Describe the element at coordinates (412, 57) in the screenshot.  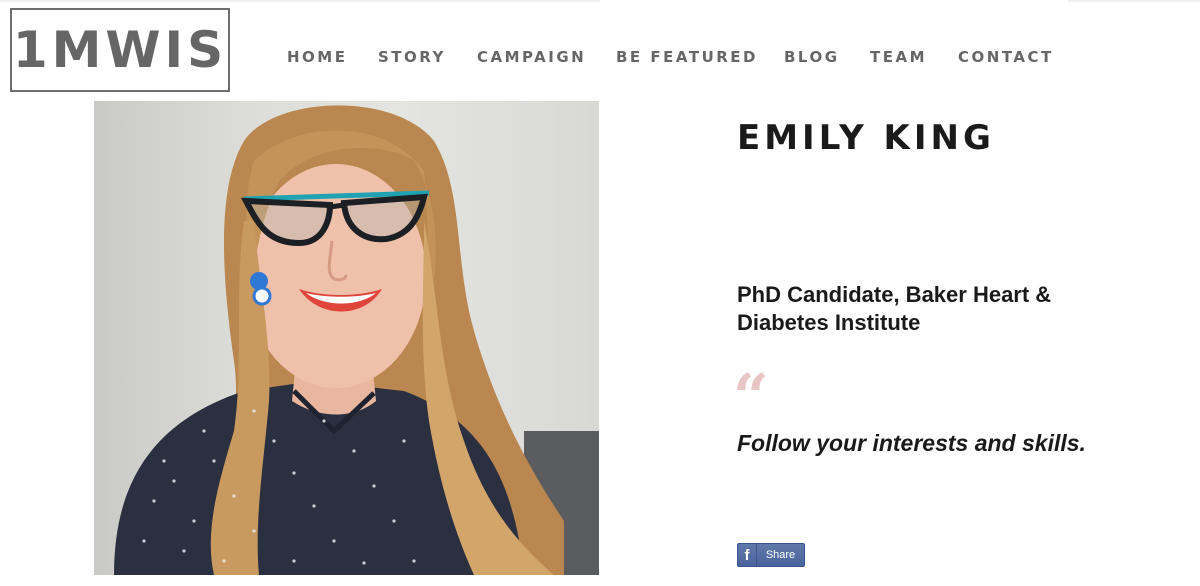
I see `nav-item-story: STORY` at that location.